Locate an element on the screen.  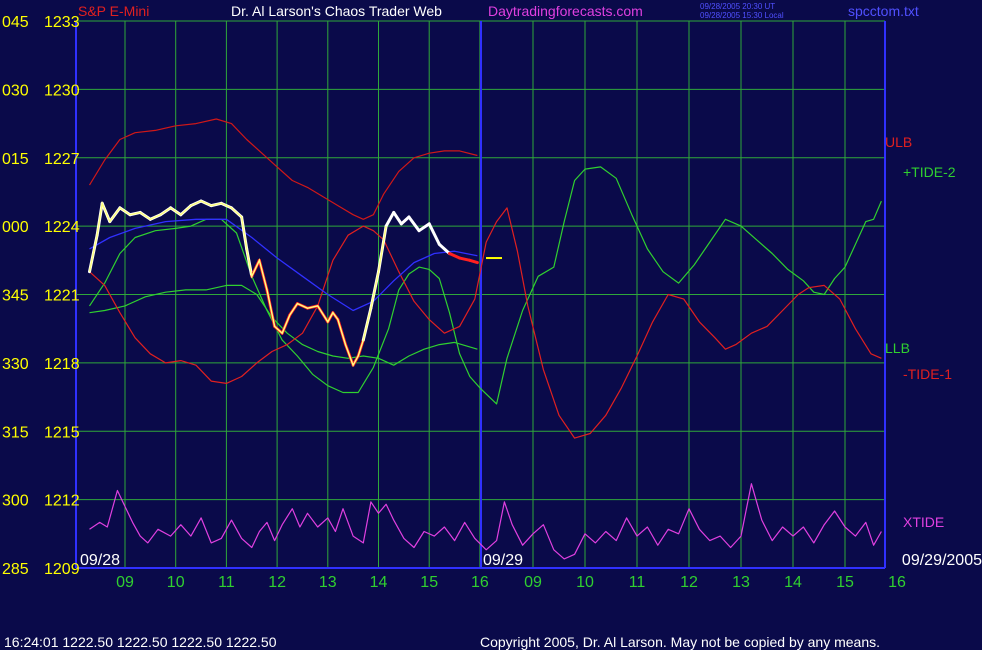
x-tick-label-12: 13 is located at coordinates (741, 582).